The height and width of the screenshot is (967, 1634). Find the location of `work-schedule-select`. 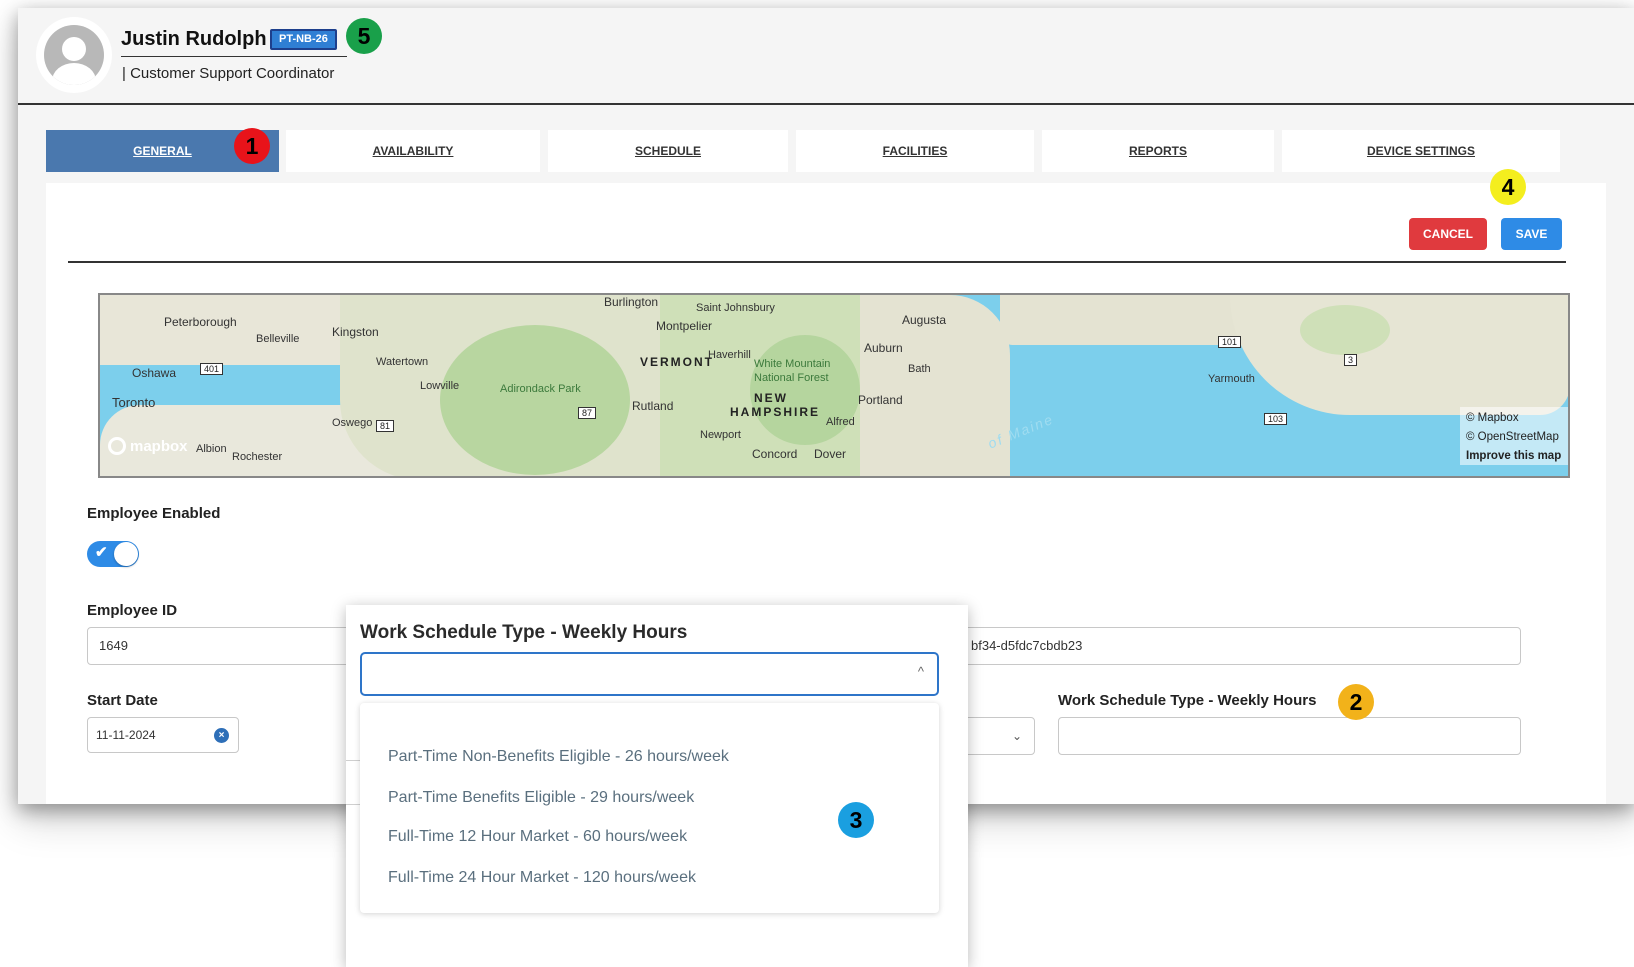

work-schedule-select is located at coordinates (1289, 736).